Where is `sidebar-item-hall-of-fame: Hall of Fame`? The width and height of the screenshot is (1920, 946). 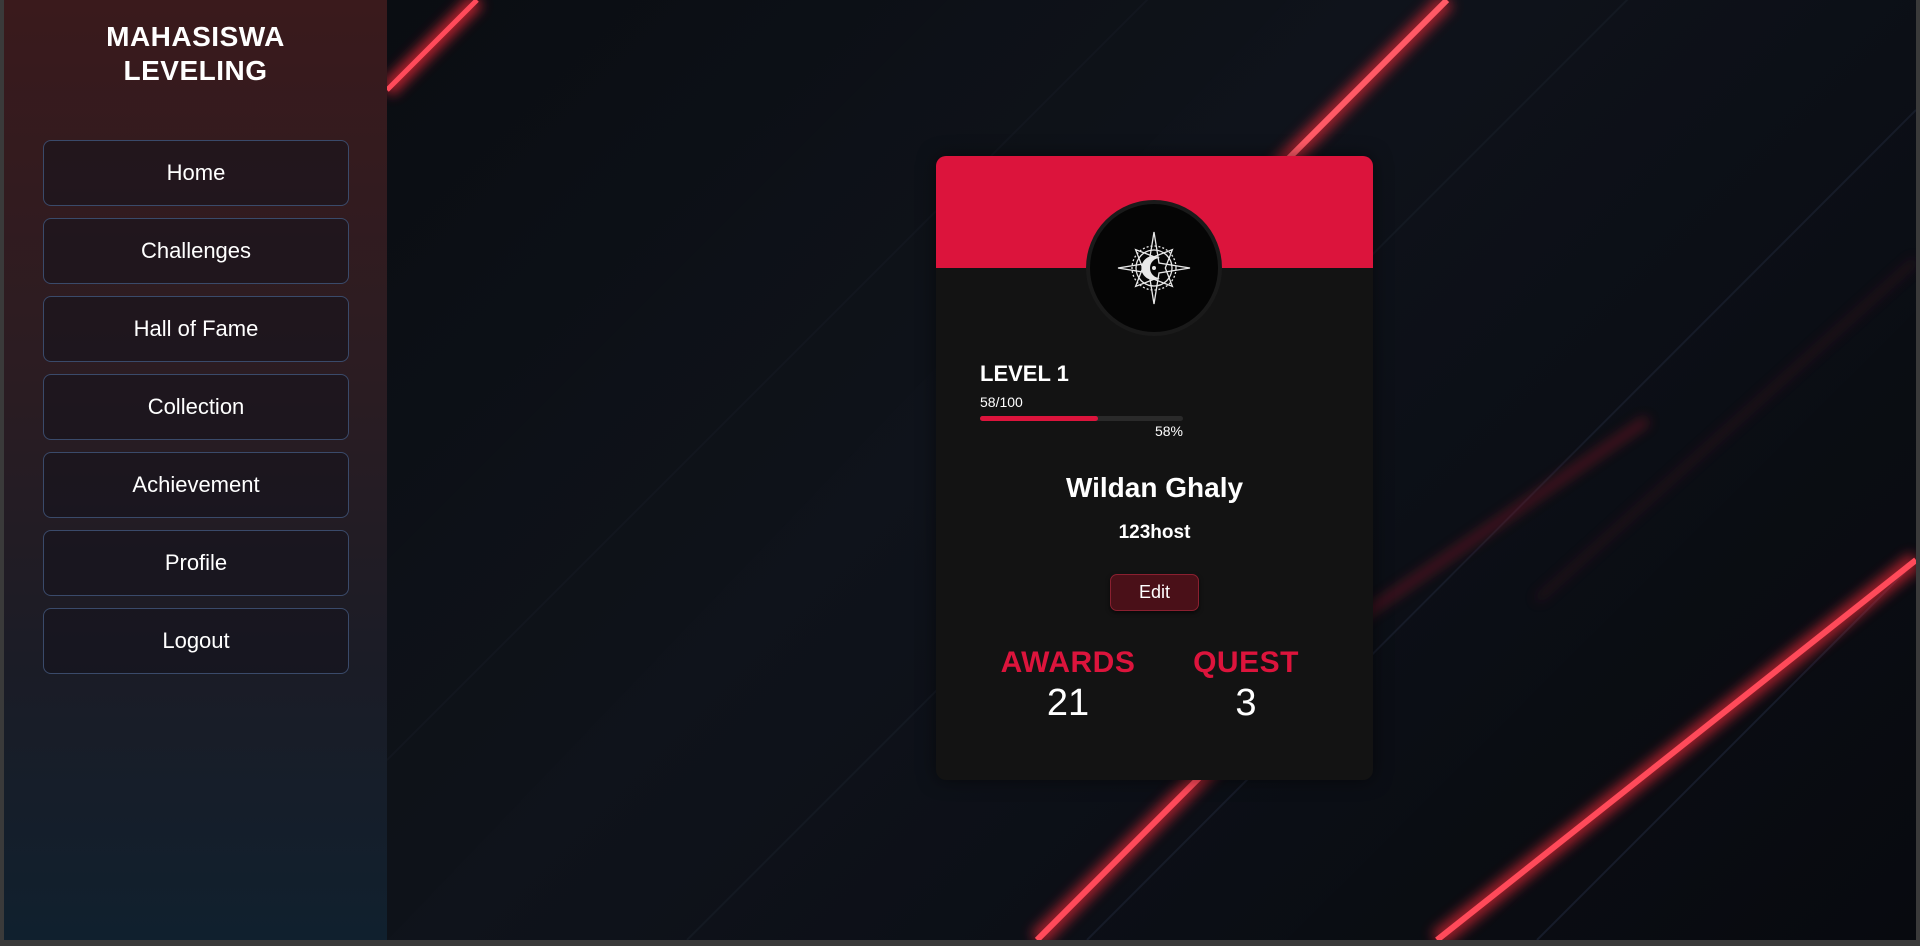 sidebar-item-hall-of-fame: Hall of Fame is located at coordinates (196, 329).